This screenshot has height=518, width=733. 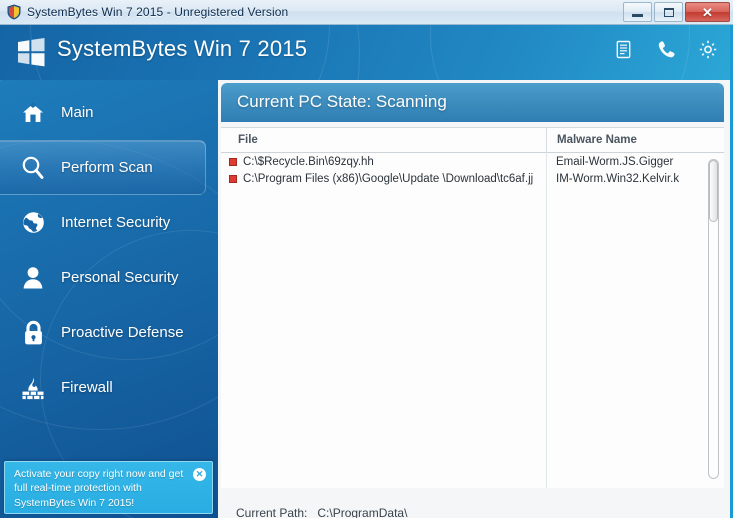 I want to click on sidebar-item-label: Proactive Defense, so click(x=122, y=332).